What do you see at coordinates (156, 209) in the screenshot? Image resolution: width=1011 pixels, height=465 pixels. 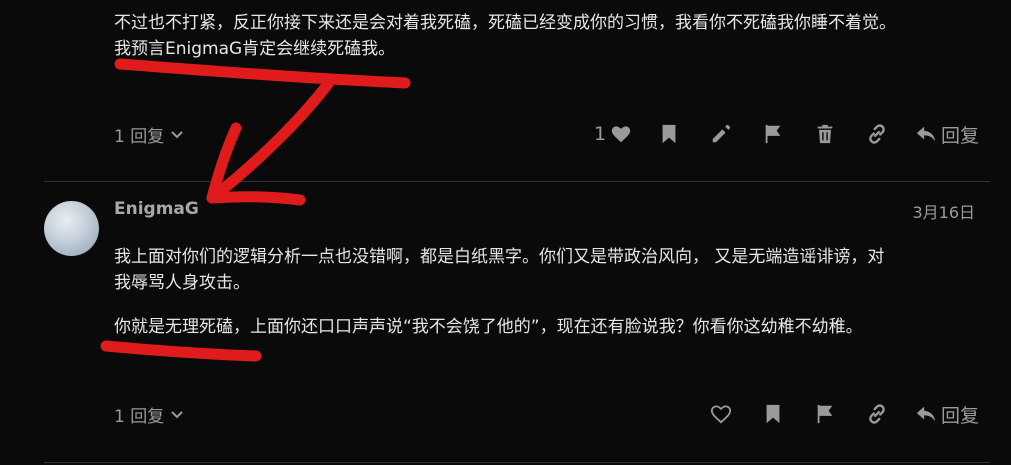 I see `post2-username: EnigmaG` at bounding box center [156, 209].